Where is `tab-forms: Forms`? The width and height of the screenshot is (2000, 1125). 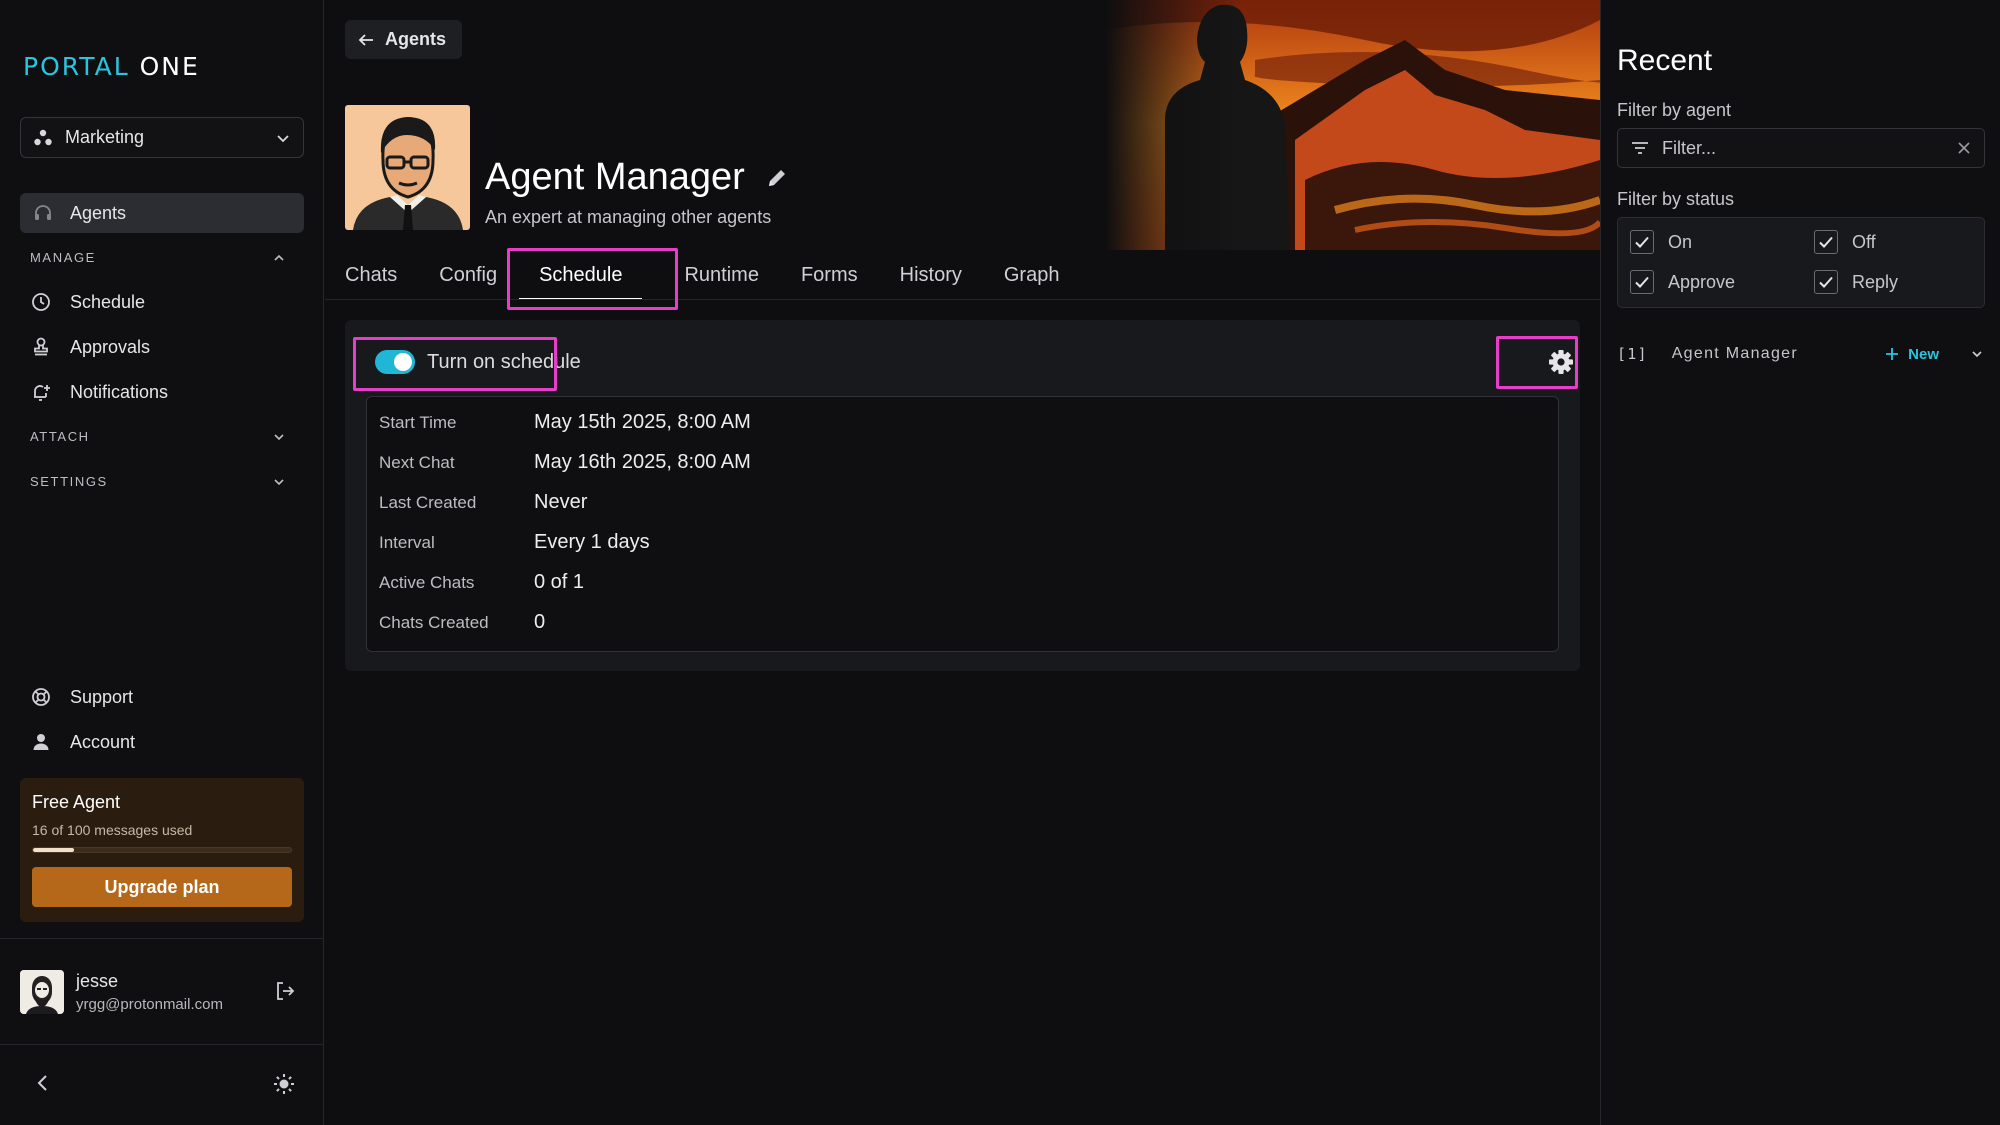 tab-forms: Forms is located at coordinates (829, 275).